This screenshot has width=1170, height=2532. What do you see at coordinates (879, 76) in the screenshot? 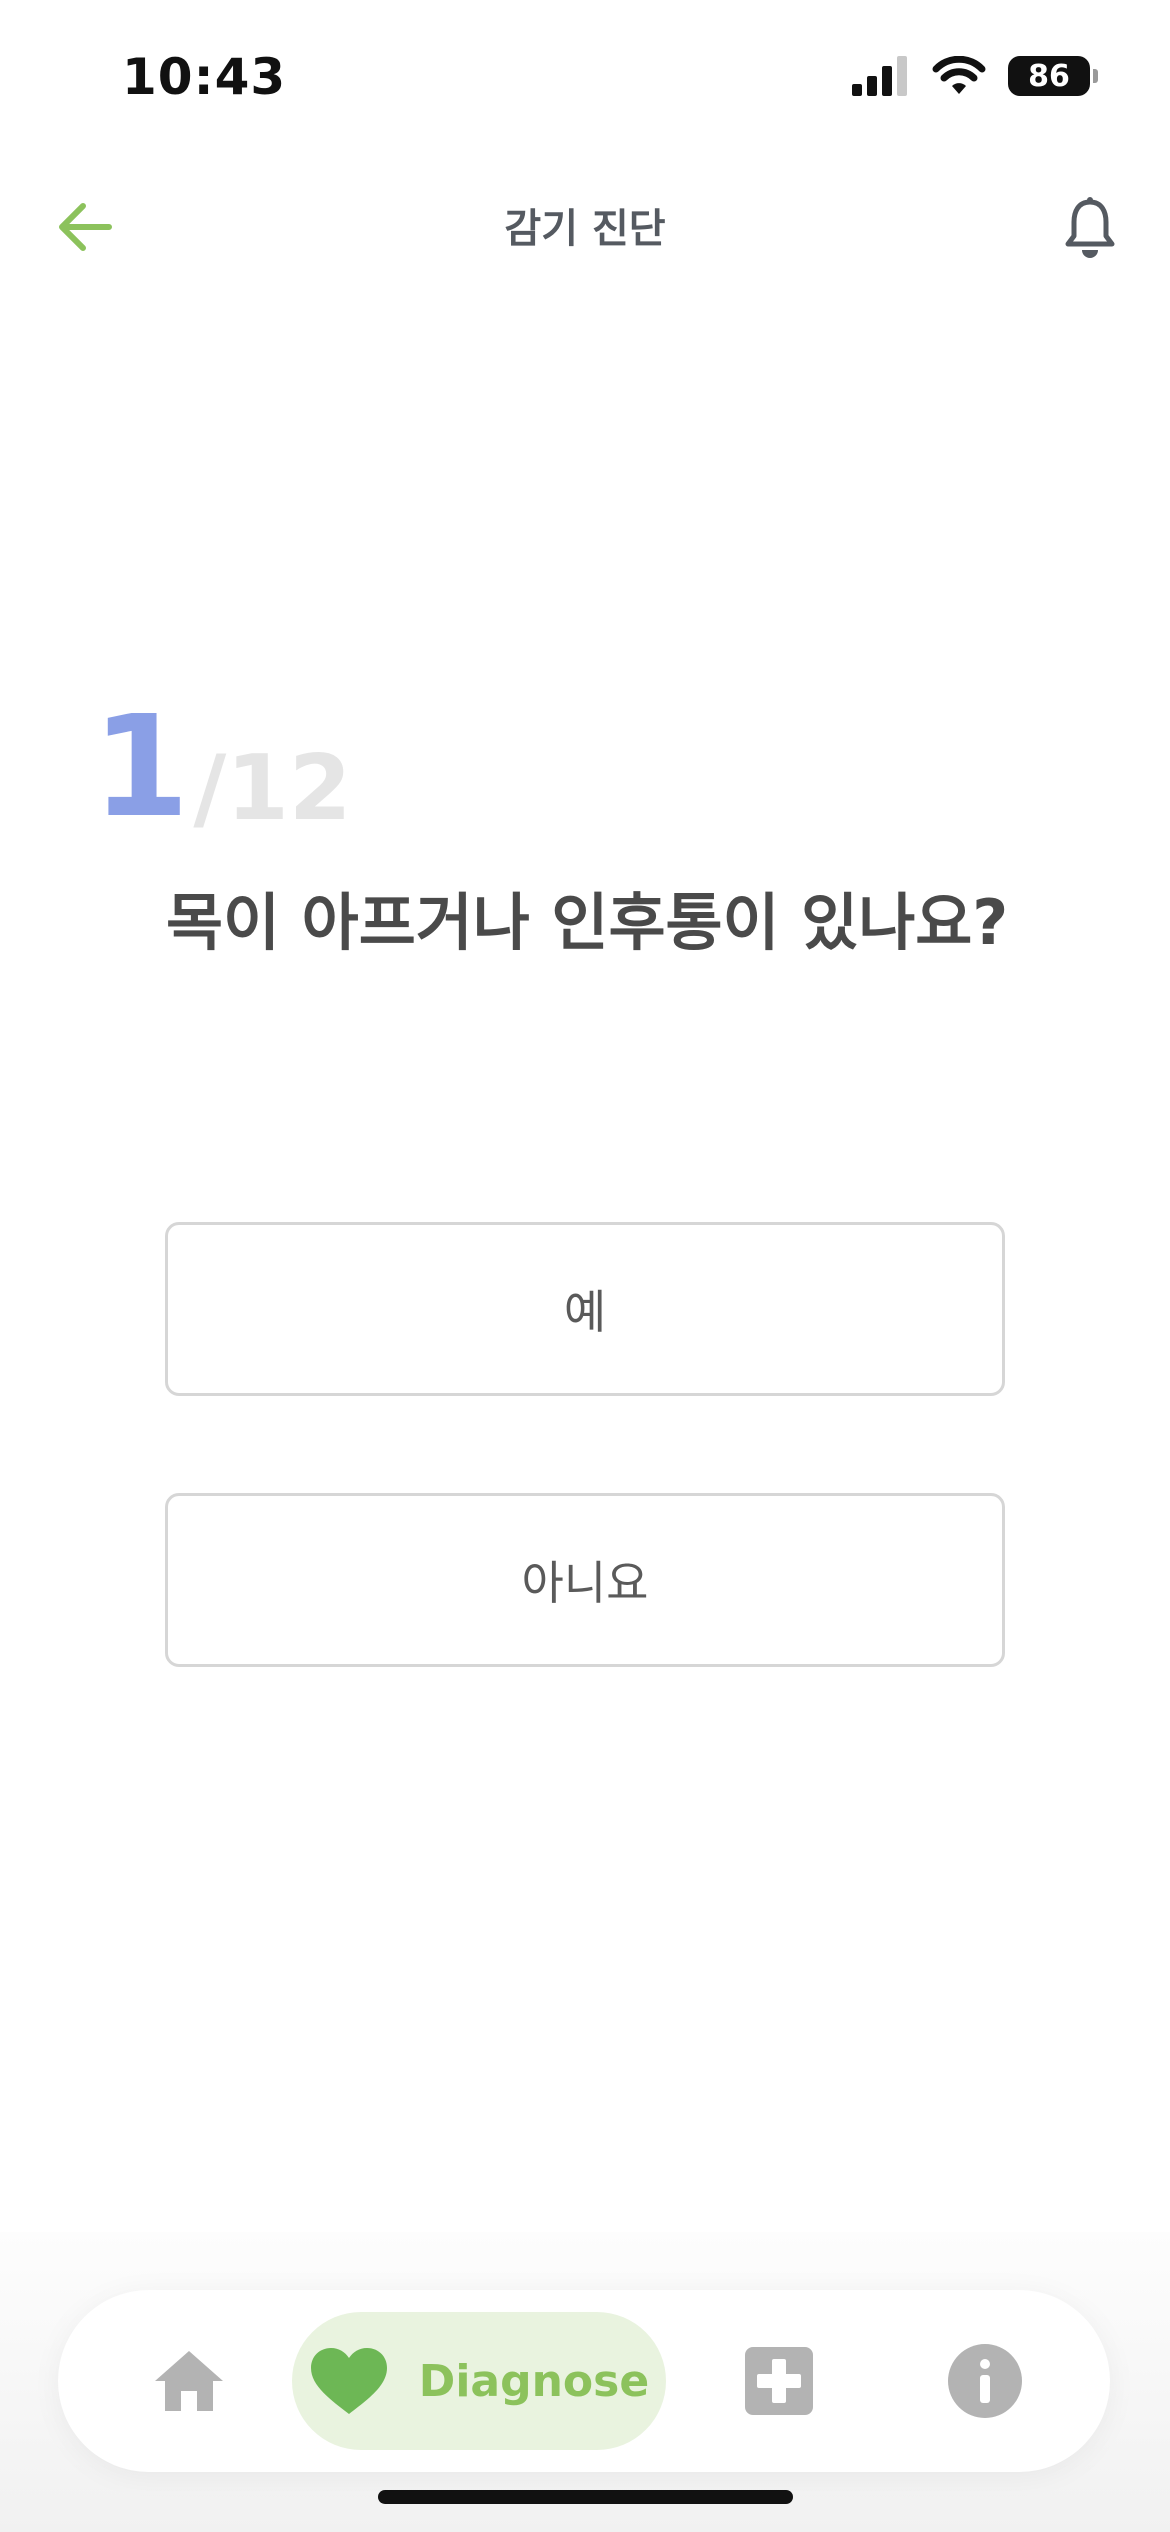
I see `cellular-signal-icon` at bounding box center [879, 76].